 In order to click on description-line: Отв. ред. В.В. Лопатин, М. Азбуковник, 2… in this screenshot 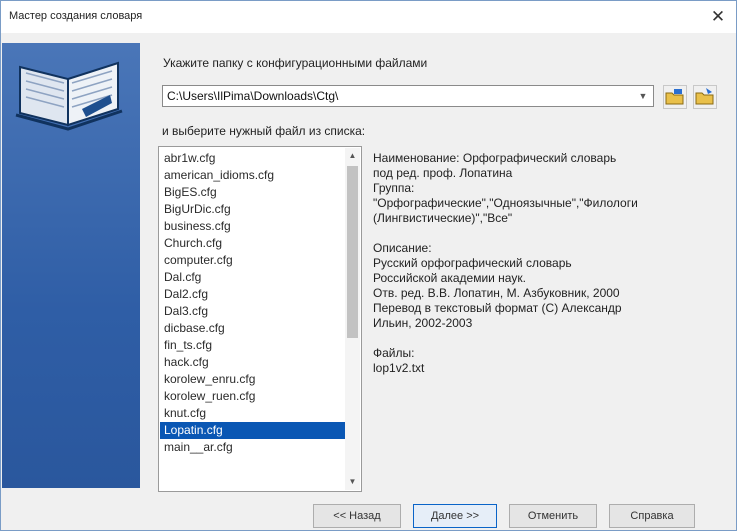, I will do `click(496, 293)`.